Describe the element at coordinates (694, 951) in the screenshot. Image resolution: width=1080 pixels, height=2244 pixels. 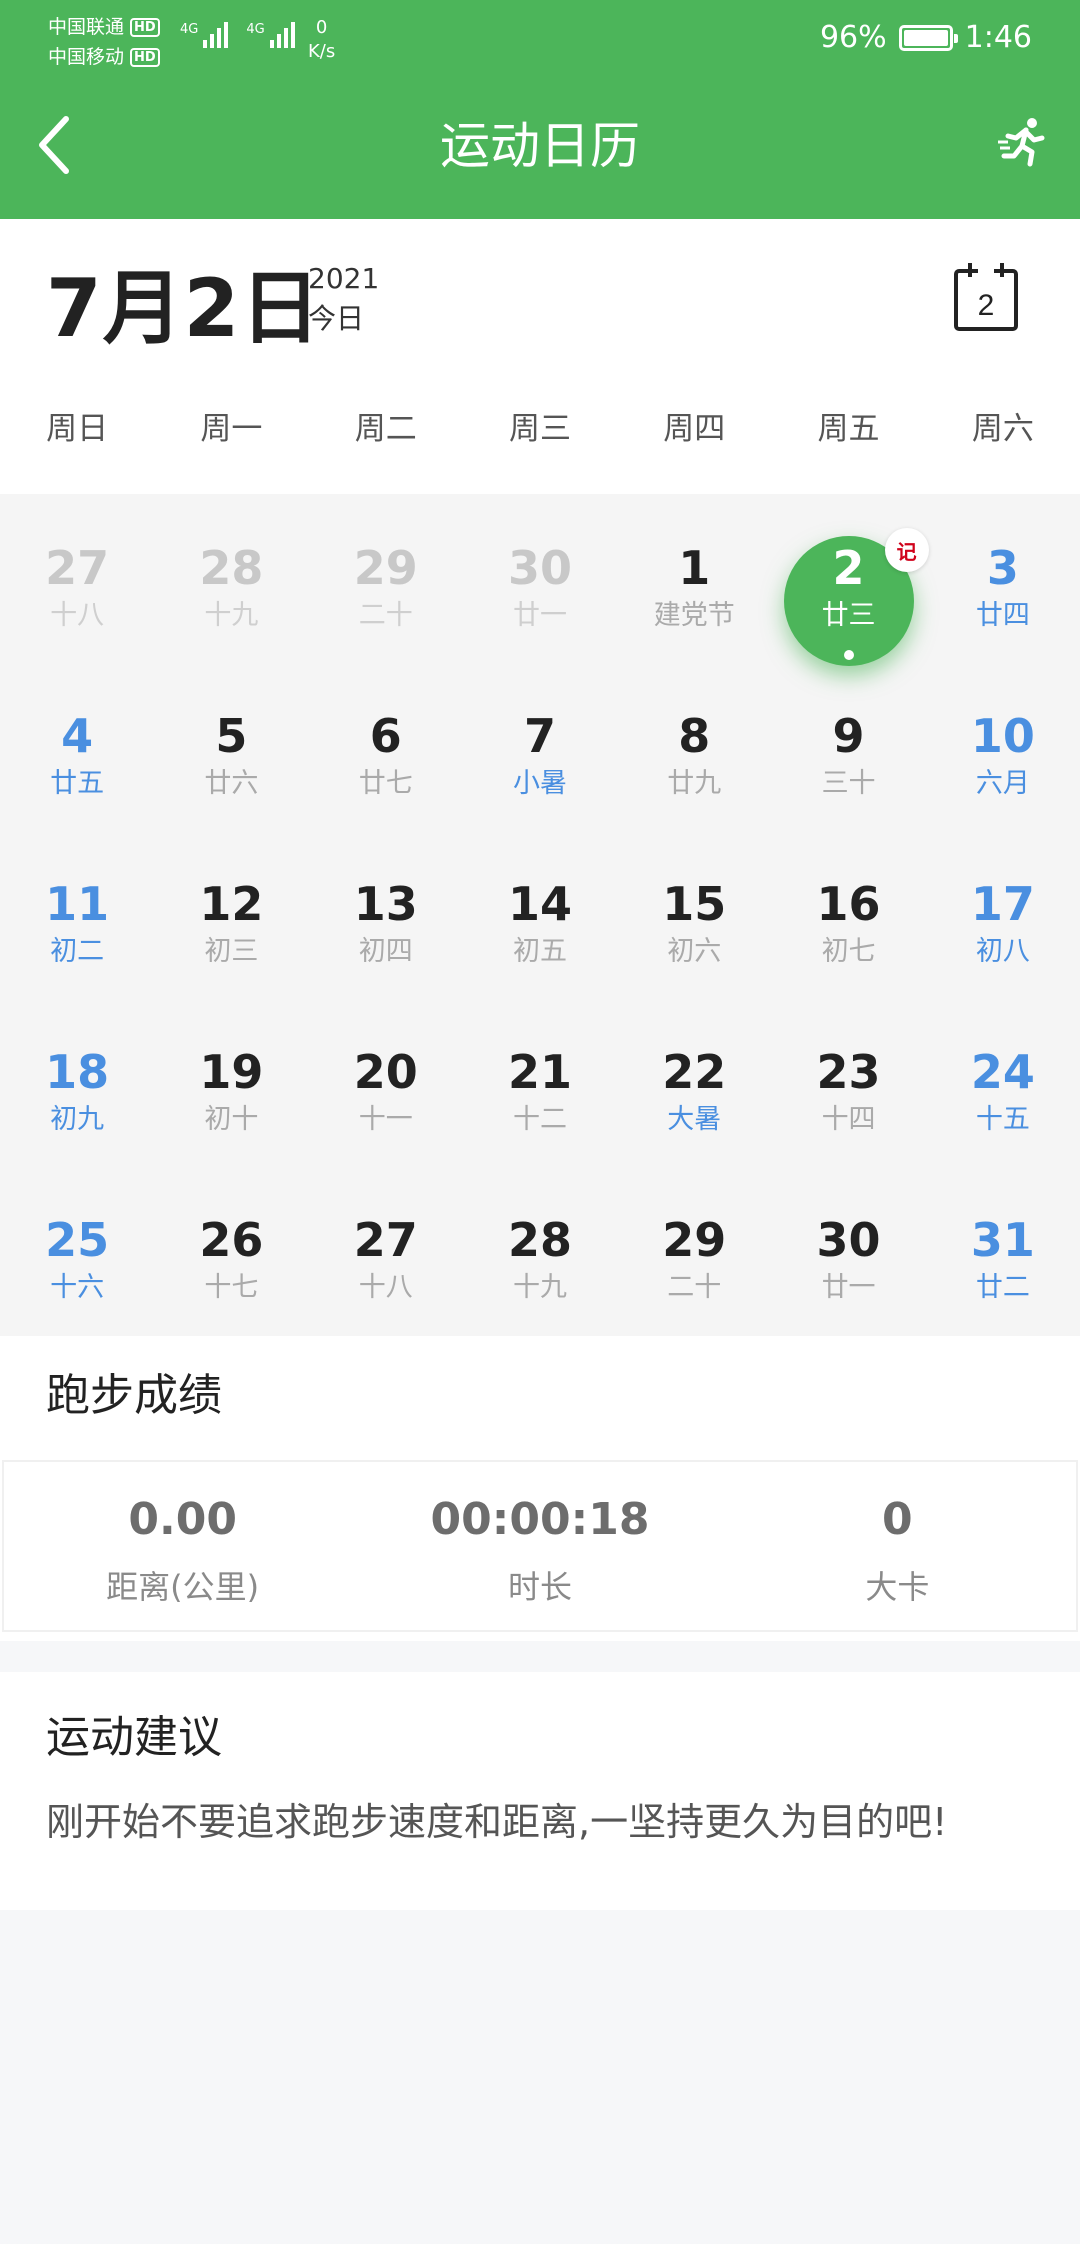
I see `lunar-date: 初六` at that location.